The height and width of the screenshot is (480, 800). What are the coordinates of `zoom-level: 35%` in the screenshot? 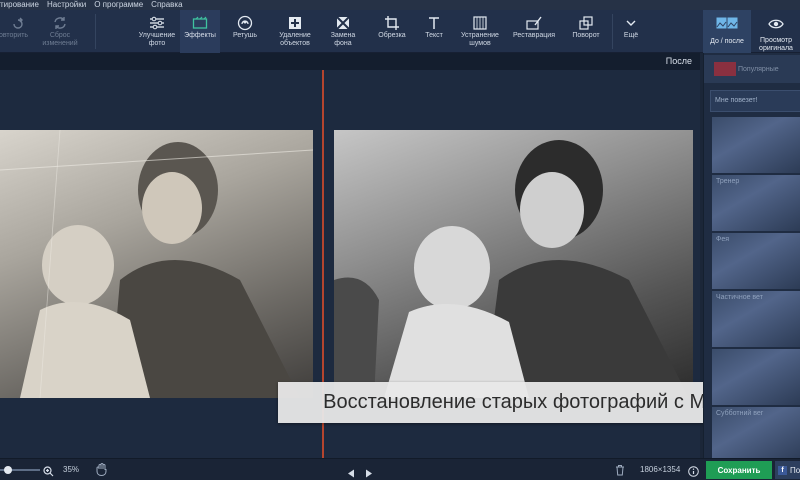 It's located at (71, 469).